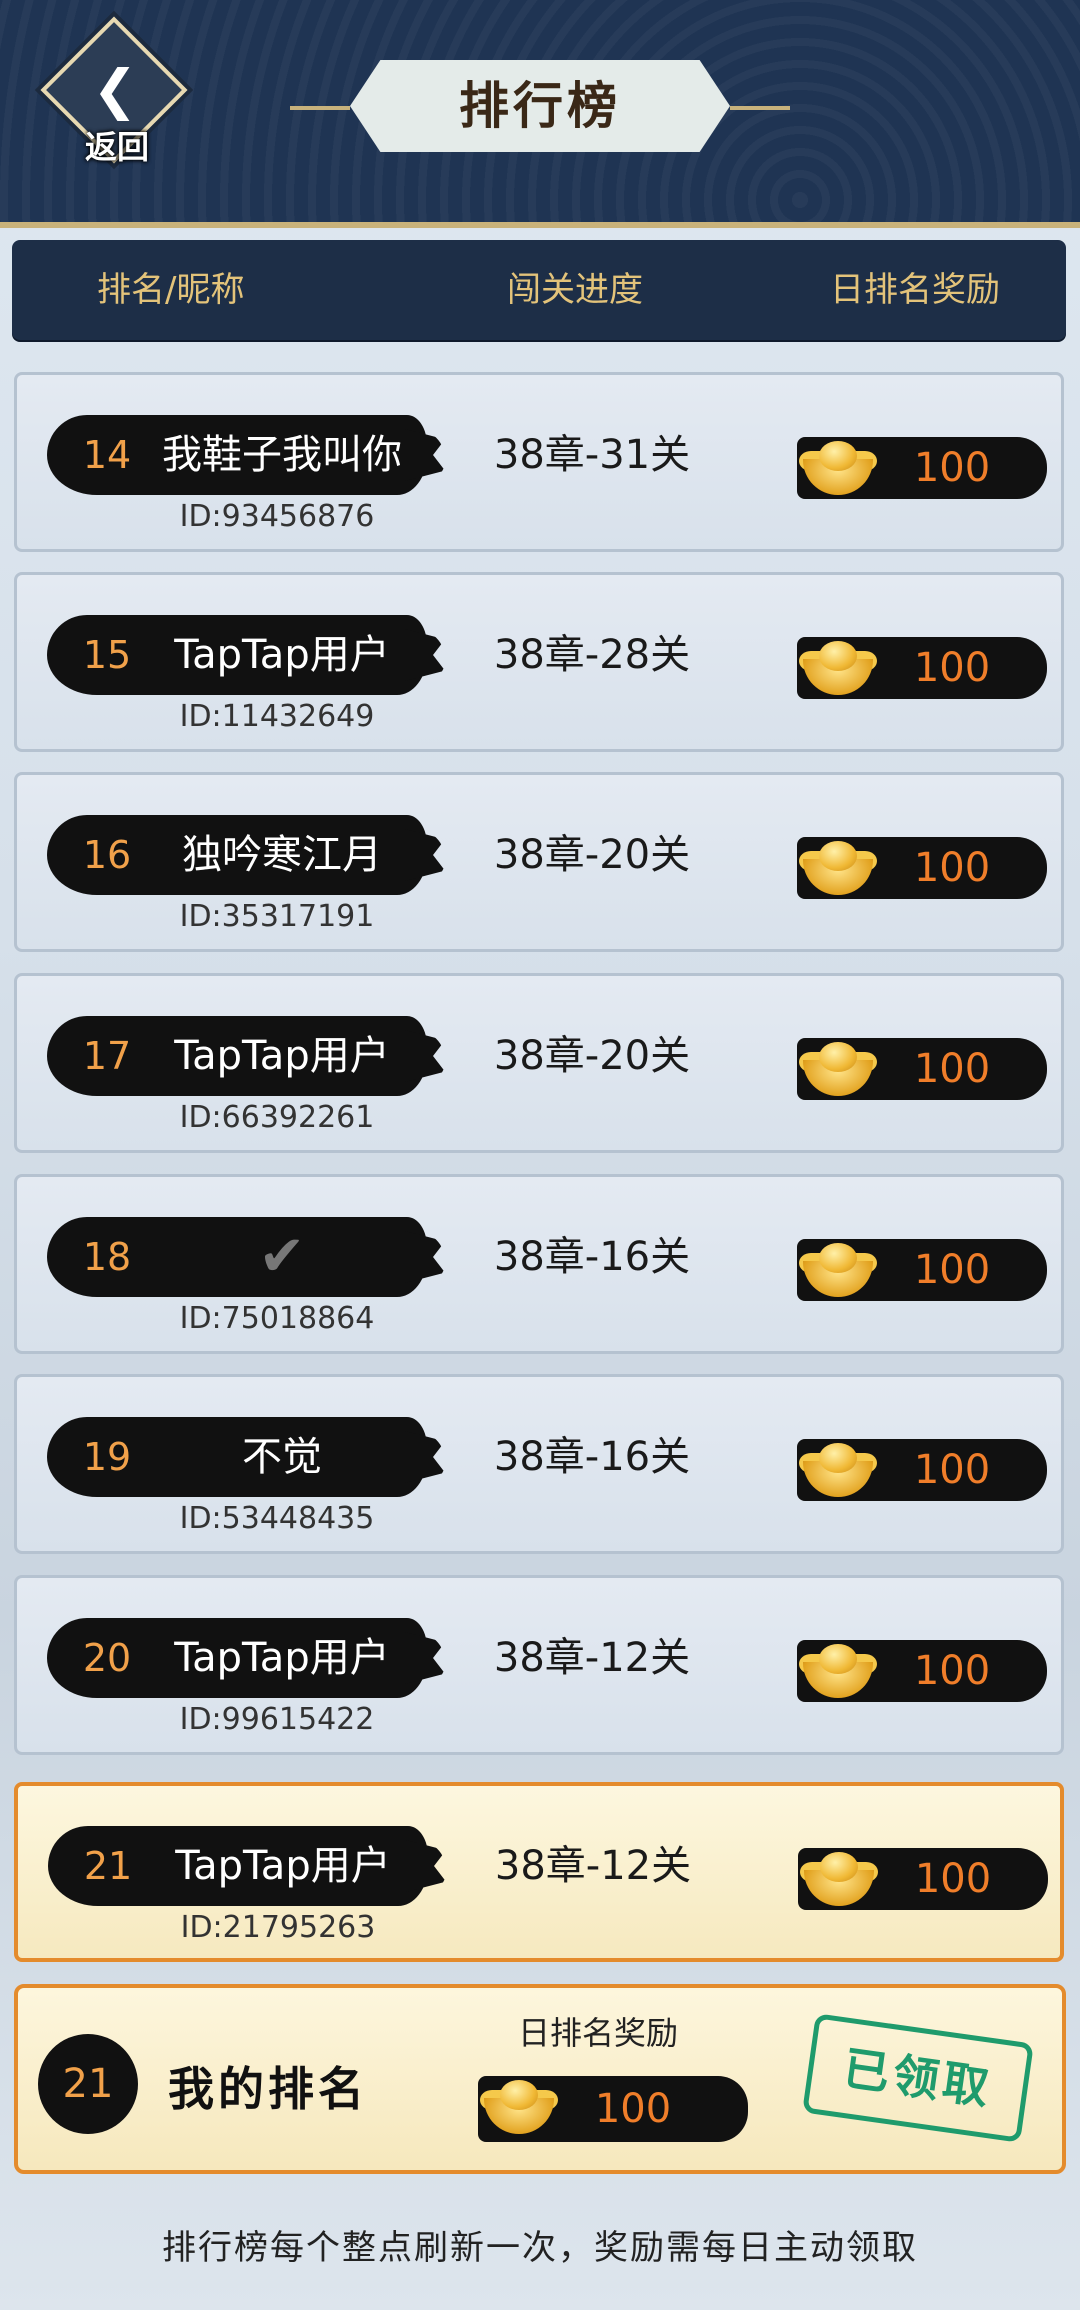 This screenshot has height=2310, width=1080. I want to click on table-row: 18 ✔ ID:75018864 38章-16关 100, so click(539, 1264).